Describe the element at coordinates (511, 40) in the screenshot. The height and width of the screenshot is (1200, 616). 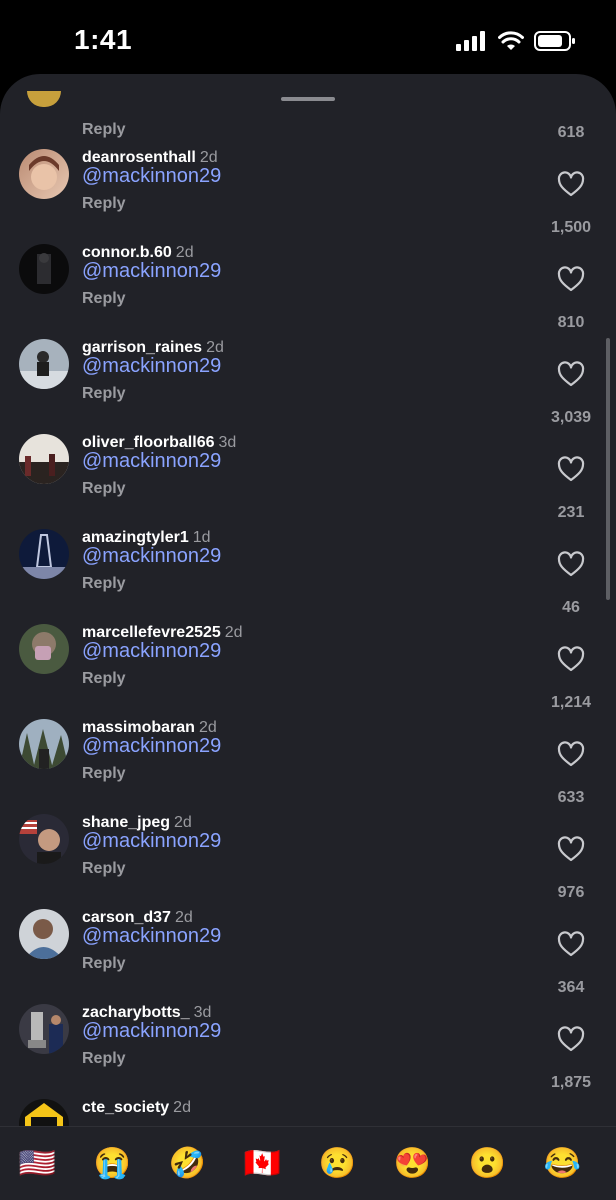
I see `wifi-icon` at that location.